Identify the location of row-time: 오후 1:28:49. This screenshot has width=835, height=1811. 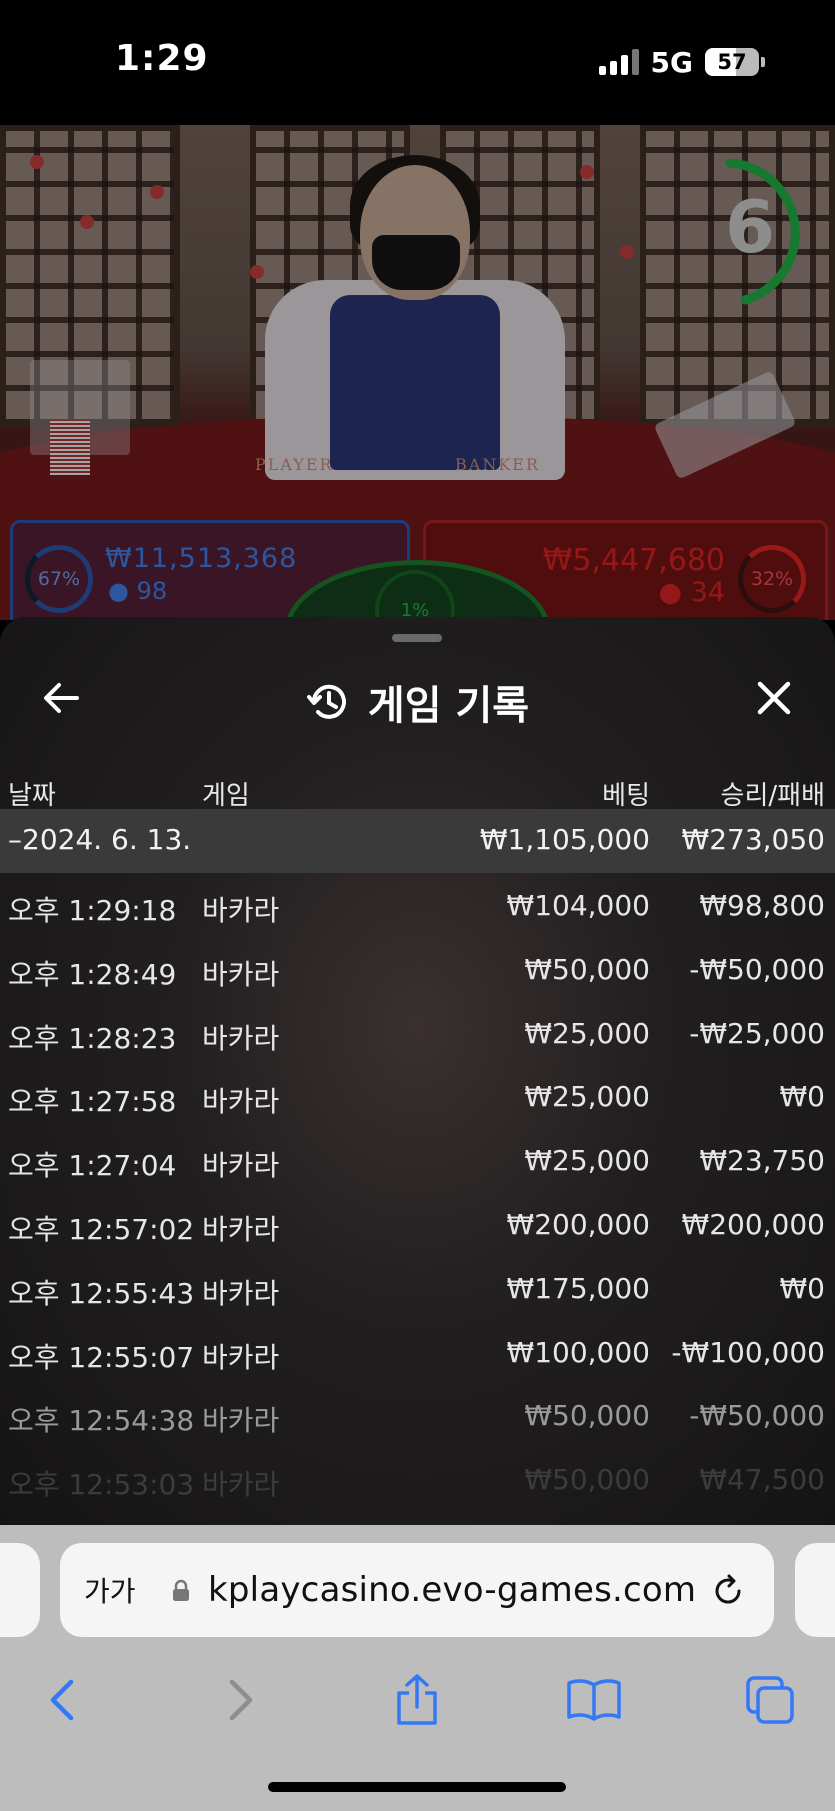
(92, 974).